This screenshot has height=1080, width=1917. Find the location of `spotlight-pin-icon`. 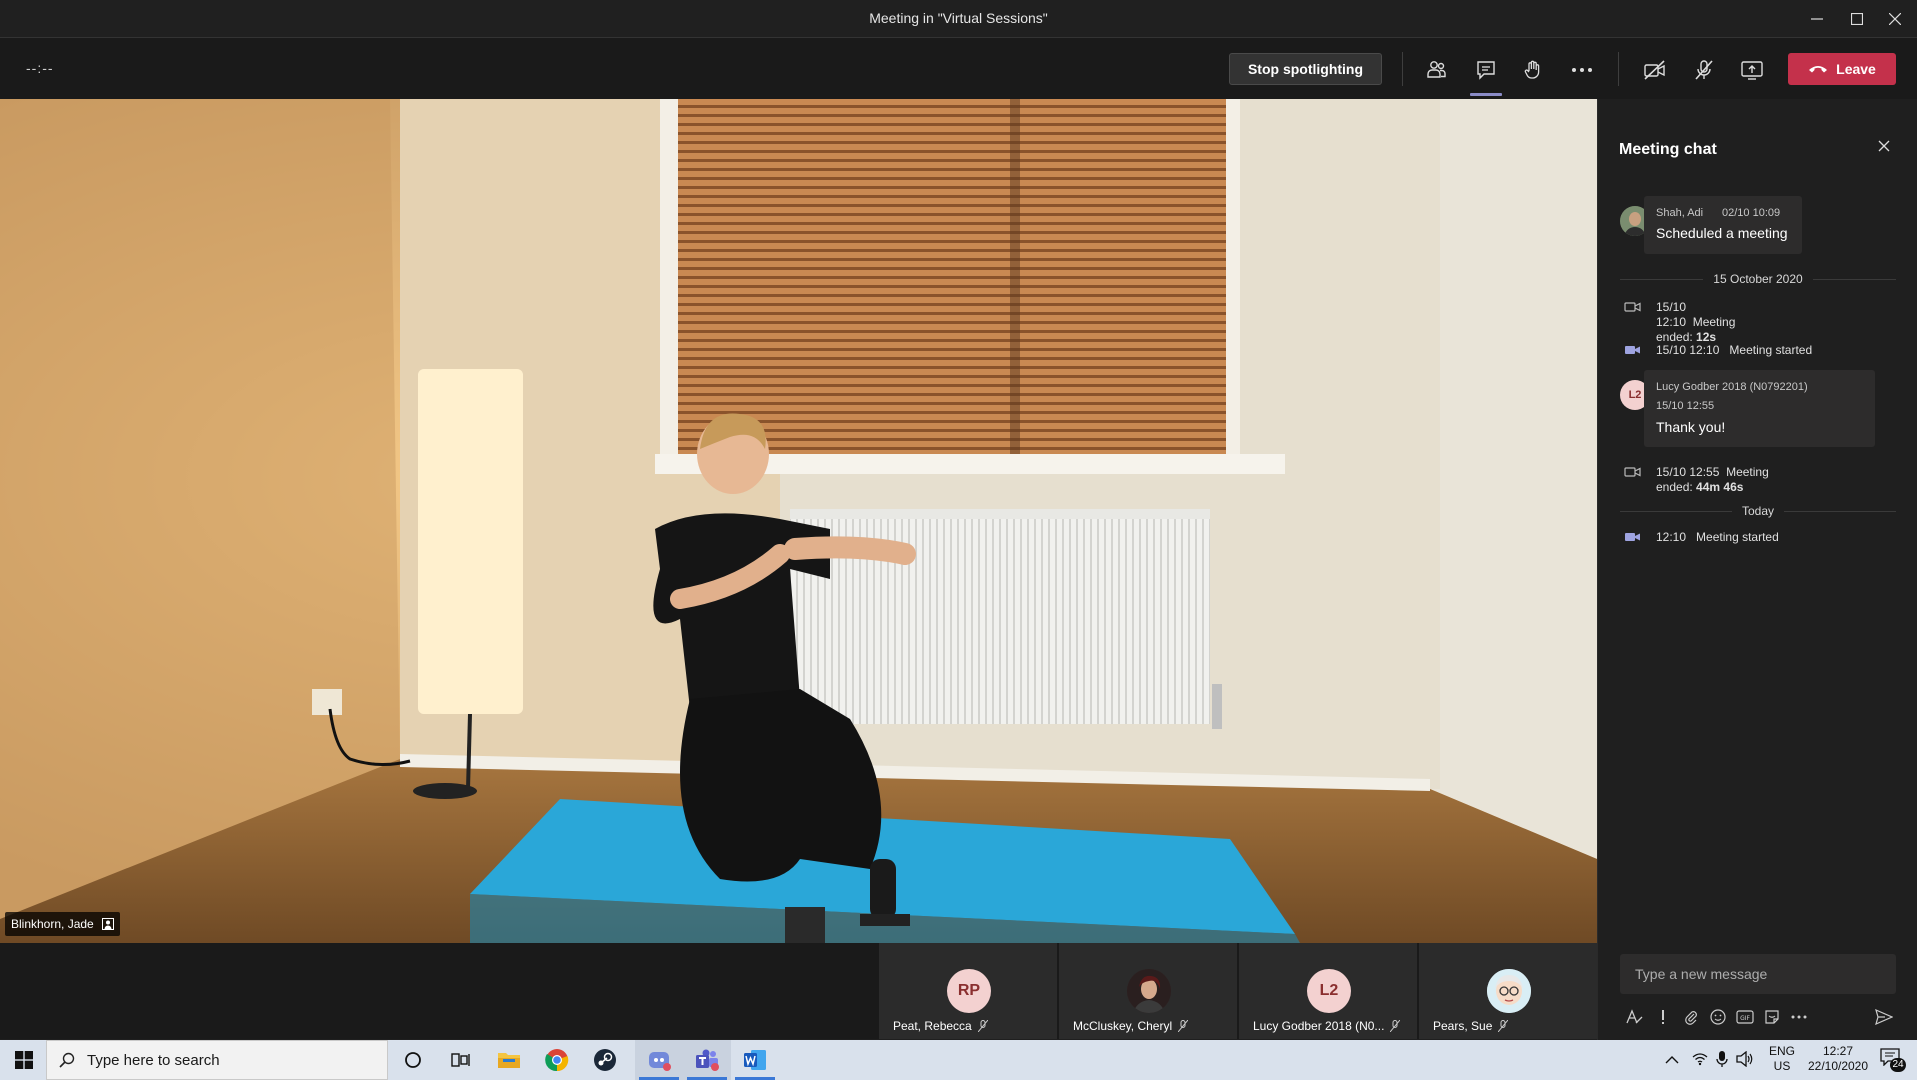

spotlight-pin-icon is located at coordinates (107, 924).